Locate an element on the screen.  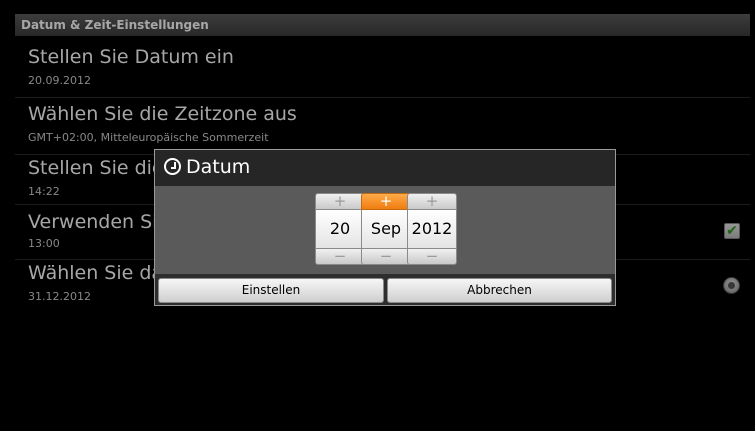
clock-icon is located at coordinates (172, 166).